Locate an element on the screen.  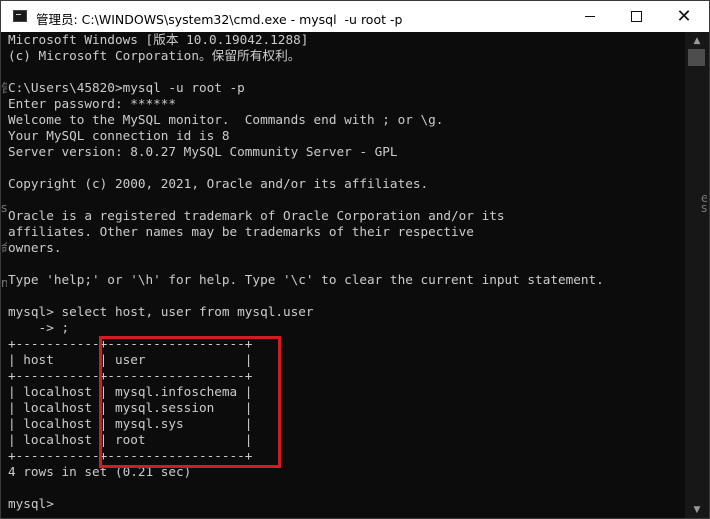
scroll-down-icon: ▼ is located at coordinates (697, 509).